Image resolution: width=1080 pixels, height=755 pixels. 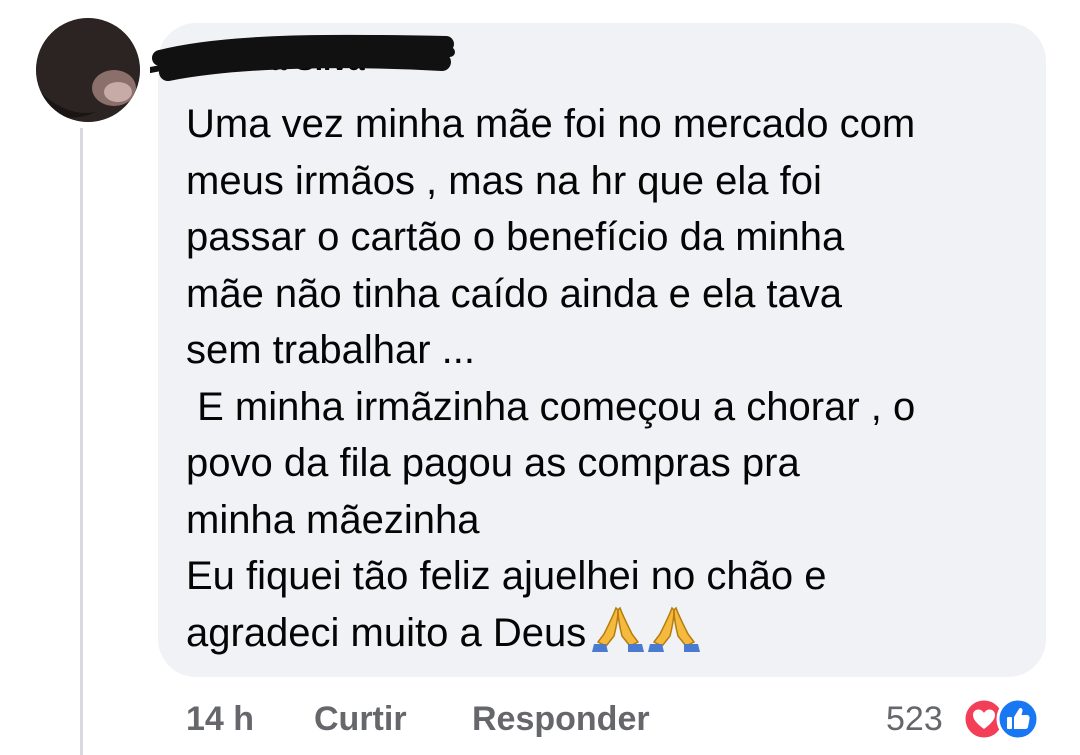 I want to click on comment-line-text: agradeci muito a Deus, so click(x=386, y=632).